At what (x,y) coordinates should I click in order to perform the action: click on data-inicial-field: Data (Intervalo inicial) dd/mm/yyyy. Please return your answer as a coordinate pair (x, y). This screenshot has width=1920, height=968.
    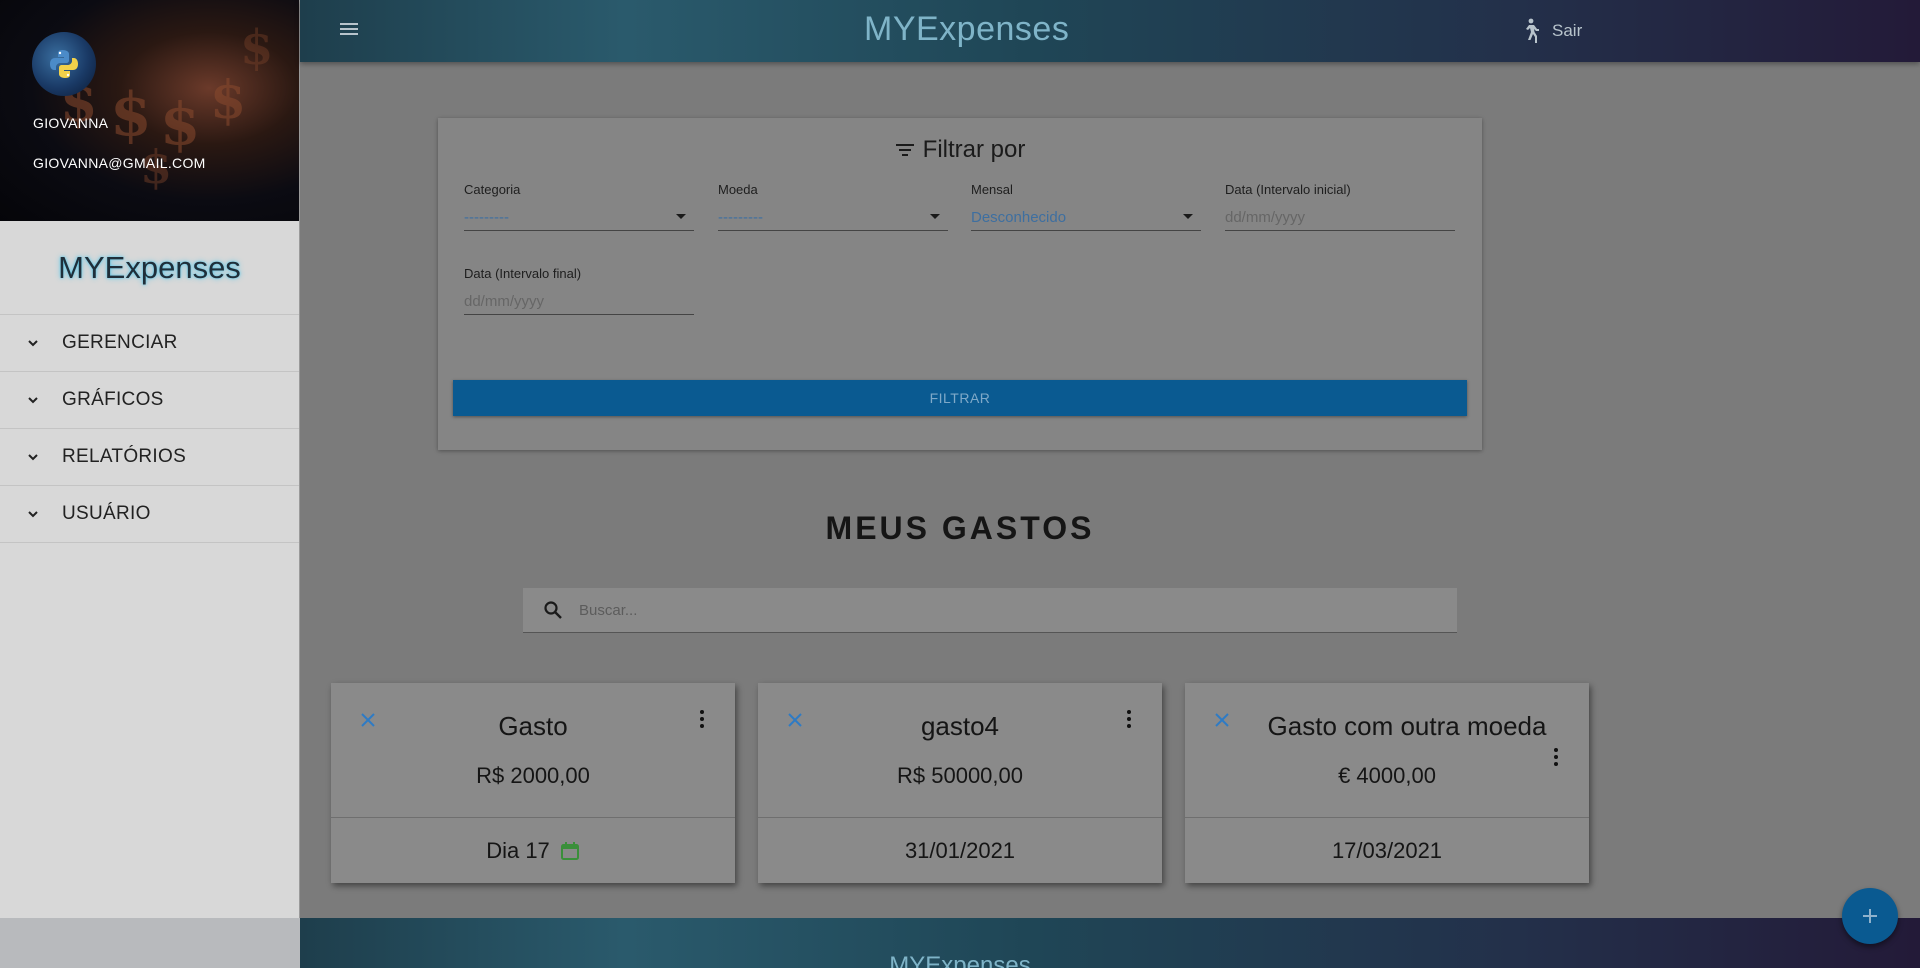
    Looking at the image, I should click on (1340, 213).